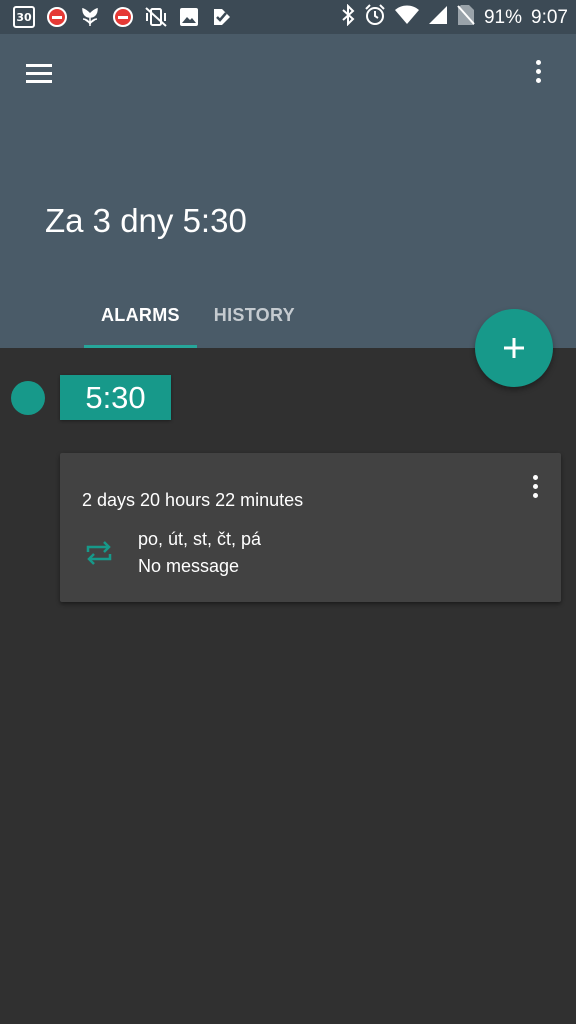 The image size is (576, 1024). What do you see at coordinates (146, 220) in the screenshot?
I see `next-alarm-title: Za 3 dny 5:30` at bounding box center [146, 220].